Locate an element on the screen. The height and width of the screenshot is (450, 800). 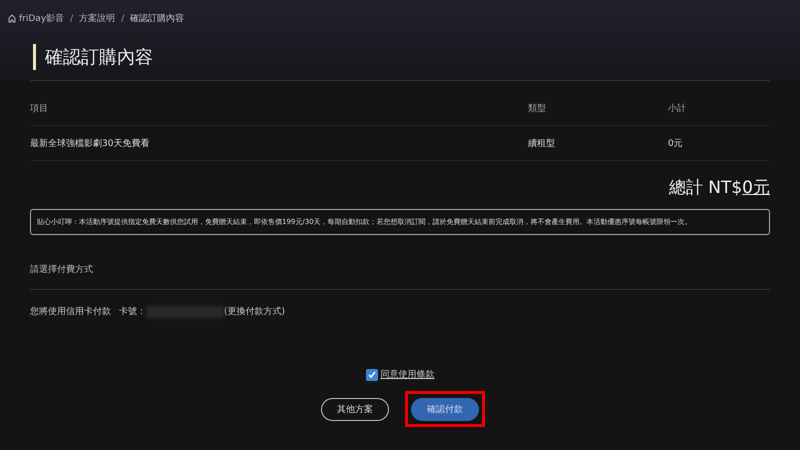
column-header: 小計 is located at coordinates (677, 108).